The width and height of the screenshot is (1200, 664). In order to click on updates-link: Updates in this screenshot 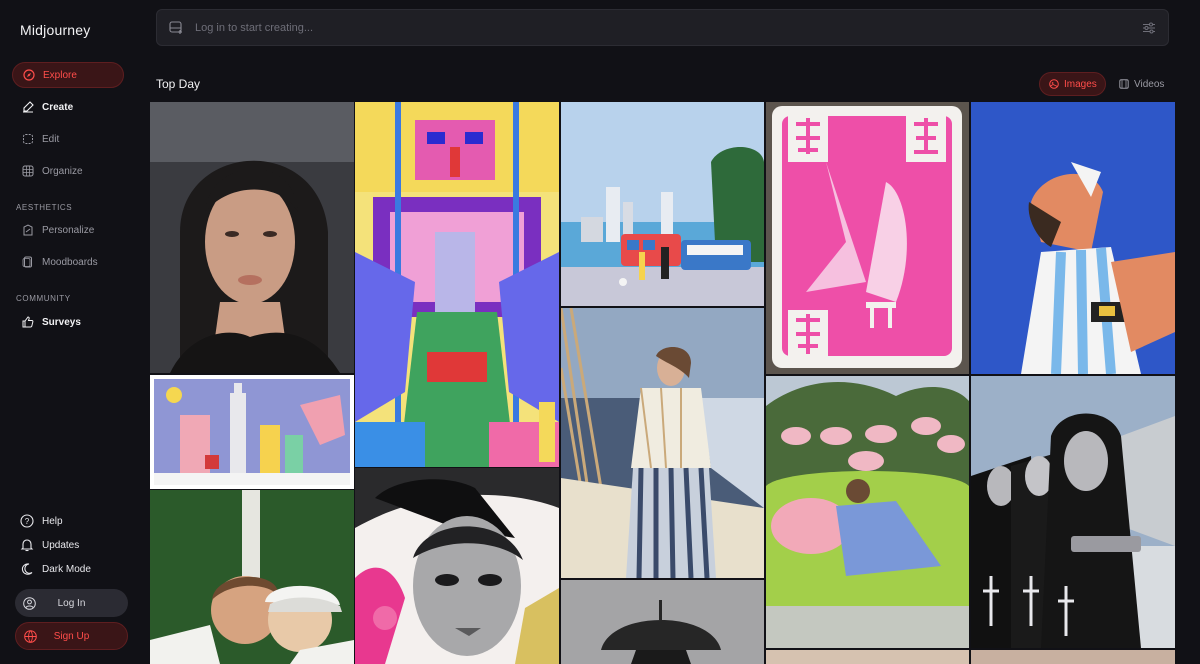, I will do `click(49, 545)`.